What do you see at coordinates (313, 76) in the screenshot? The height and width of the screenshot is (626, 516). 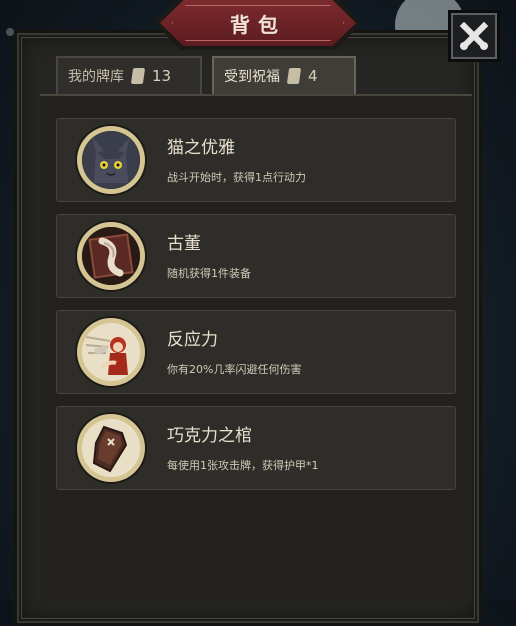 I see `tab-blessings-count: 4` at bounding box center [313, 76].